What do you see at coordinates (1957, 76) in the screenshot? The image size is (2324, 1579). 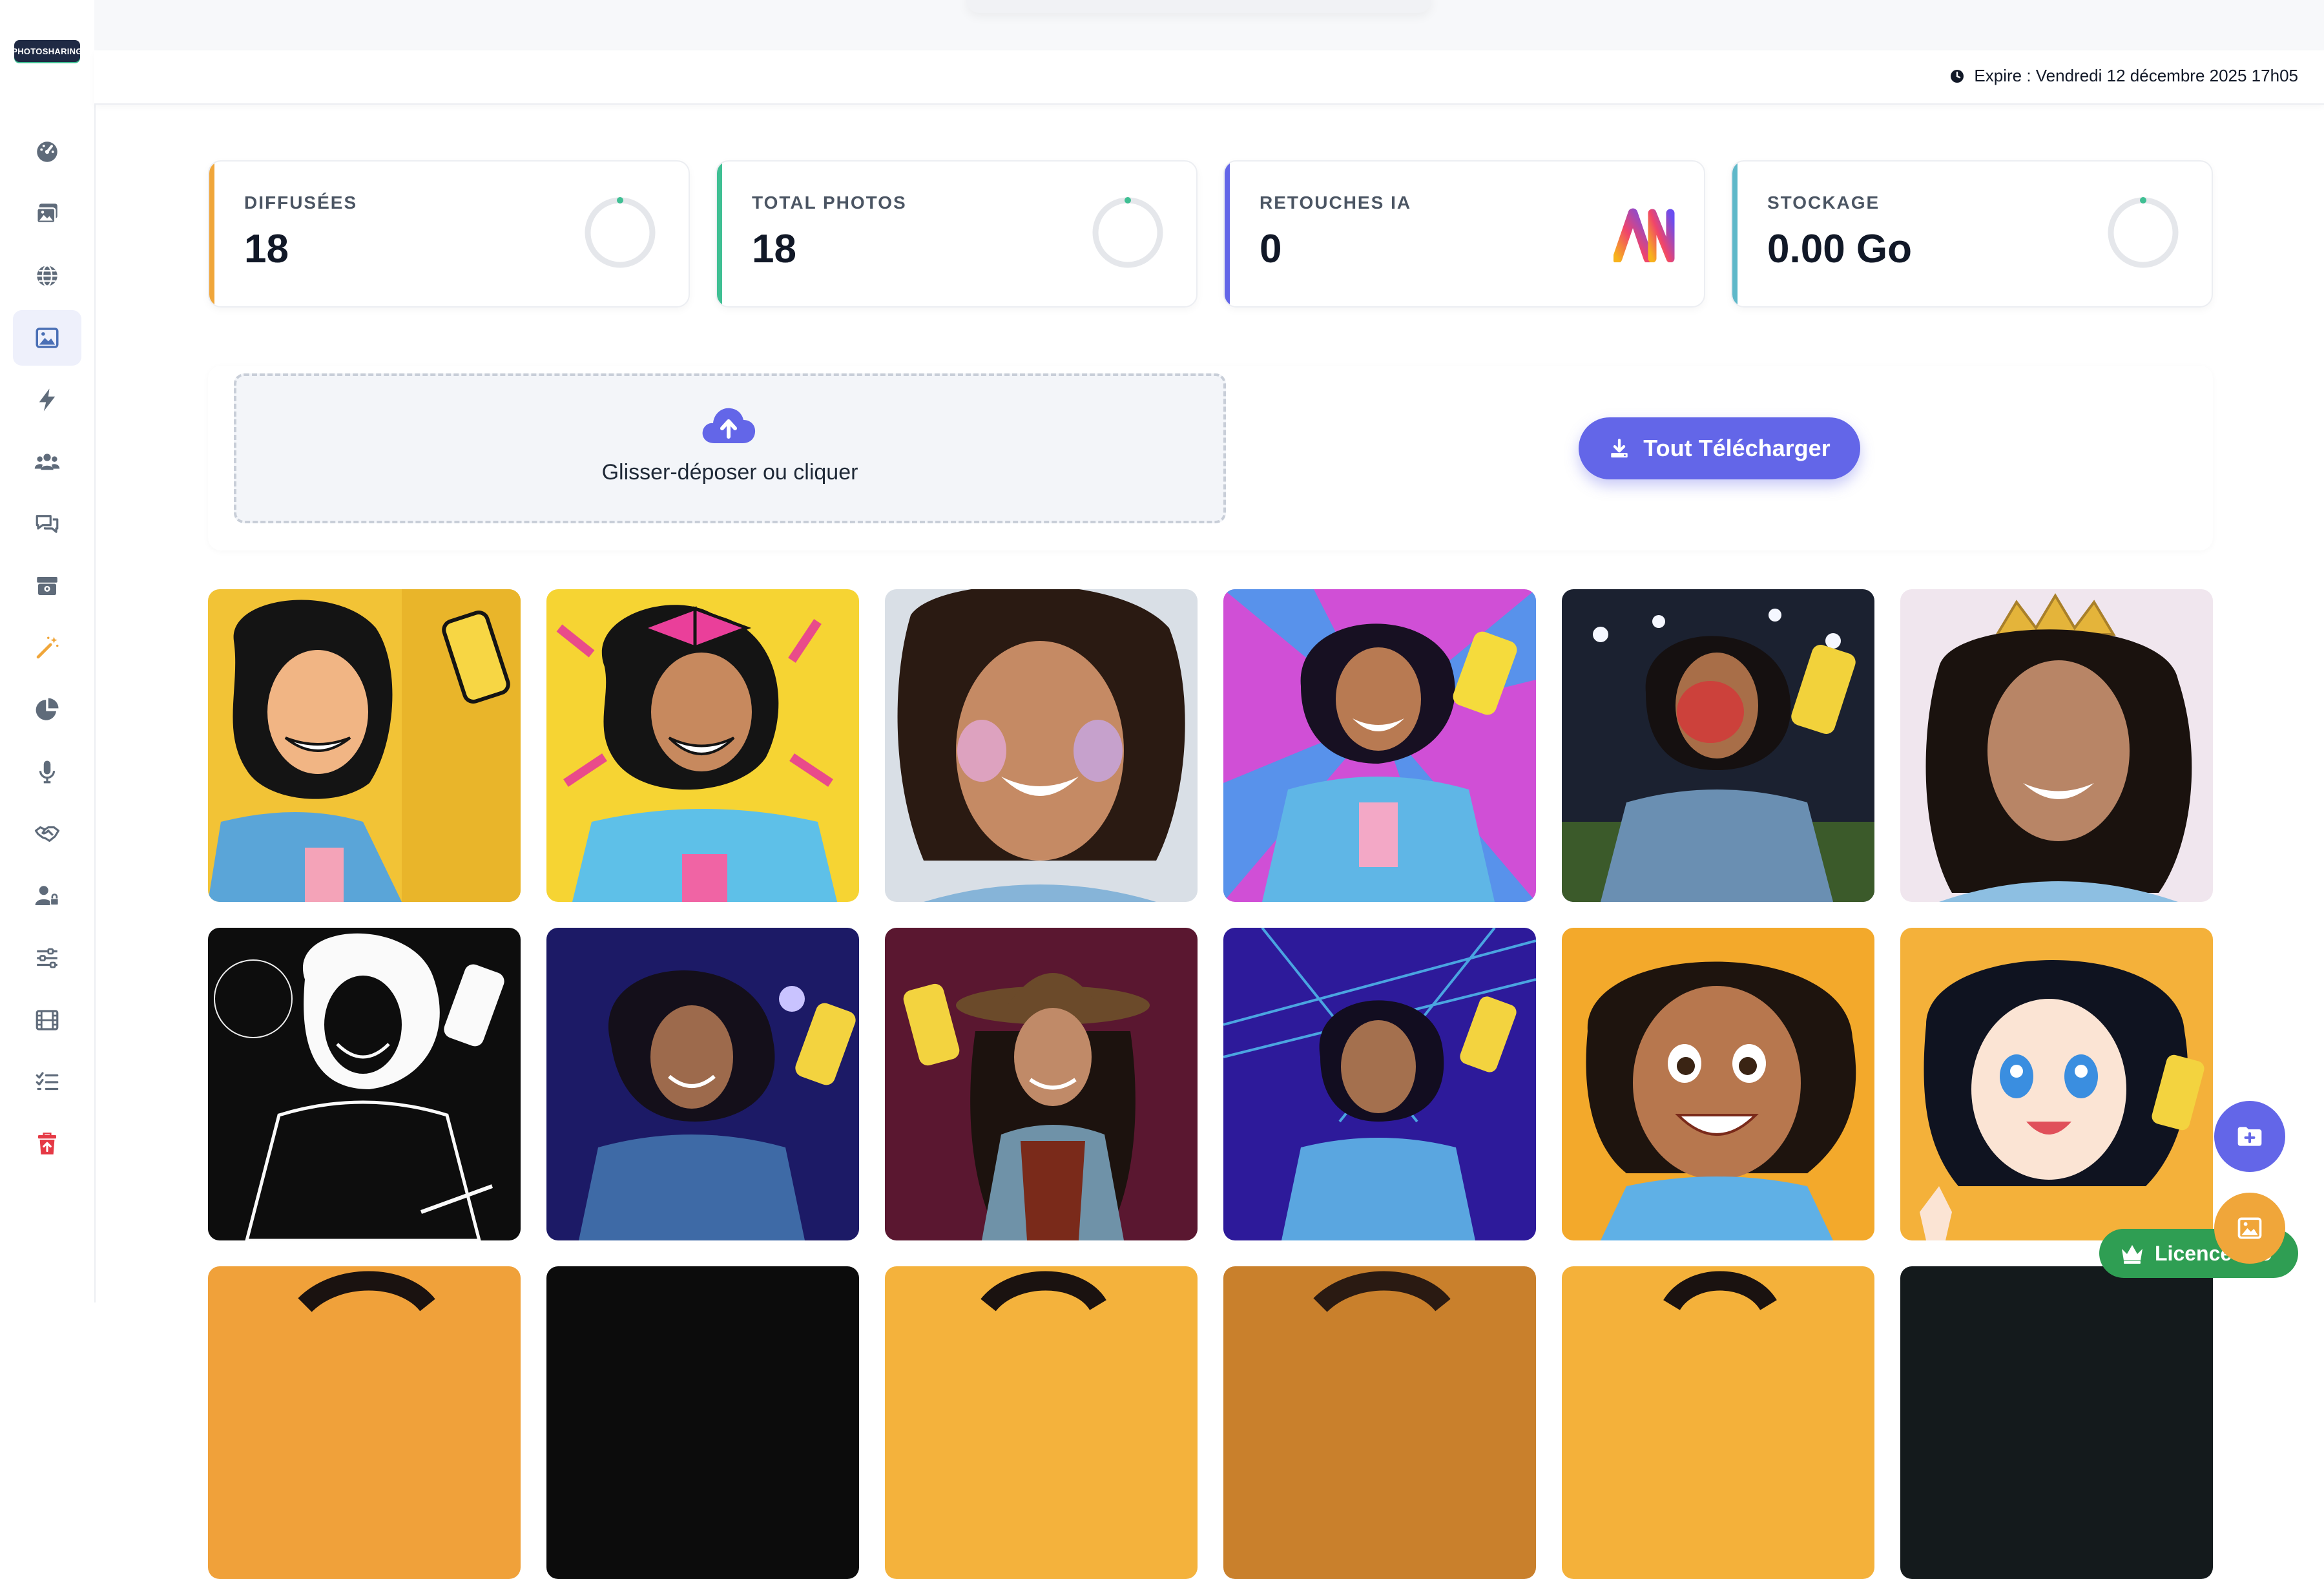 I see `clock-icon` at bounding box center [1957, 76].